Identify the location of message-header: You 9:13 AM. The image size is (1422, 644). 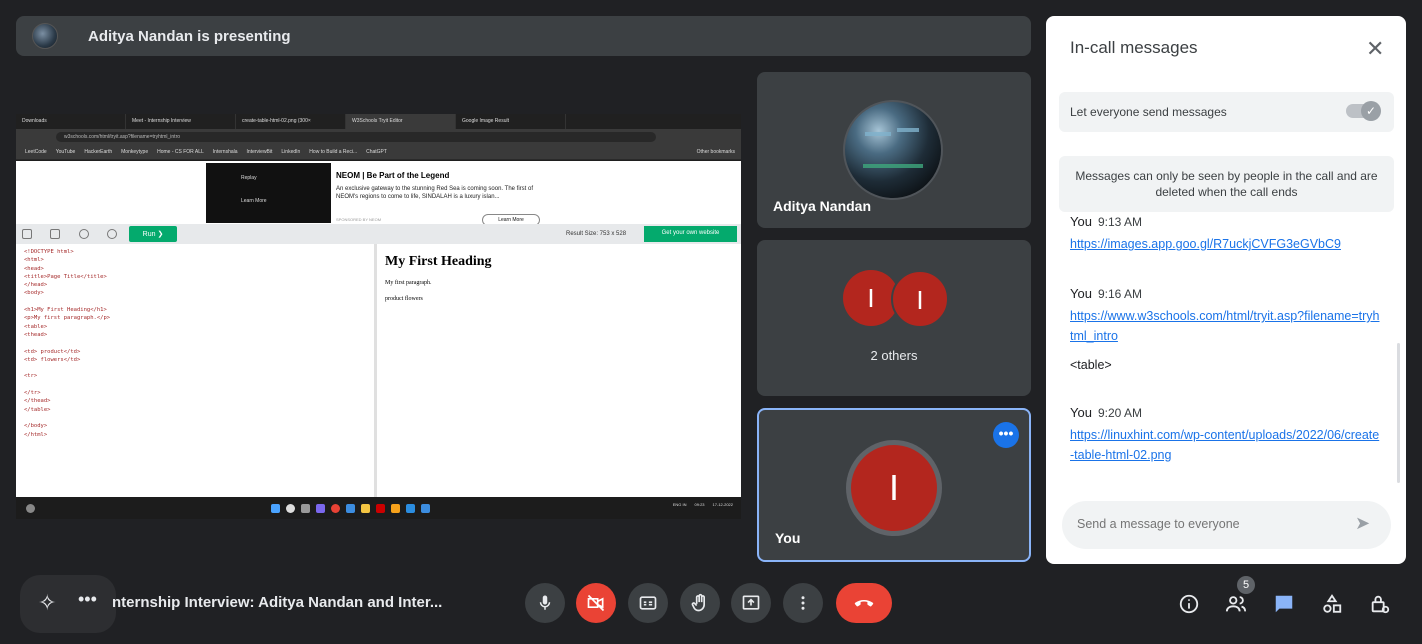
(1225, 222).